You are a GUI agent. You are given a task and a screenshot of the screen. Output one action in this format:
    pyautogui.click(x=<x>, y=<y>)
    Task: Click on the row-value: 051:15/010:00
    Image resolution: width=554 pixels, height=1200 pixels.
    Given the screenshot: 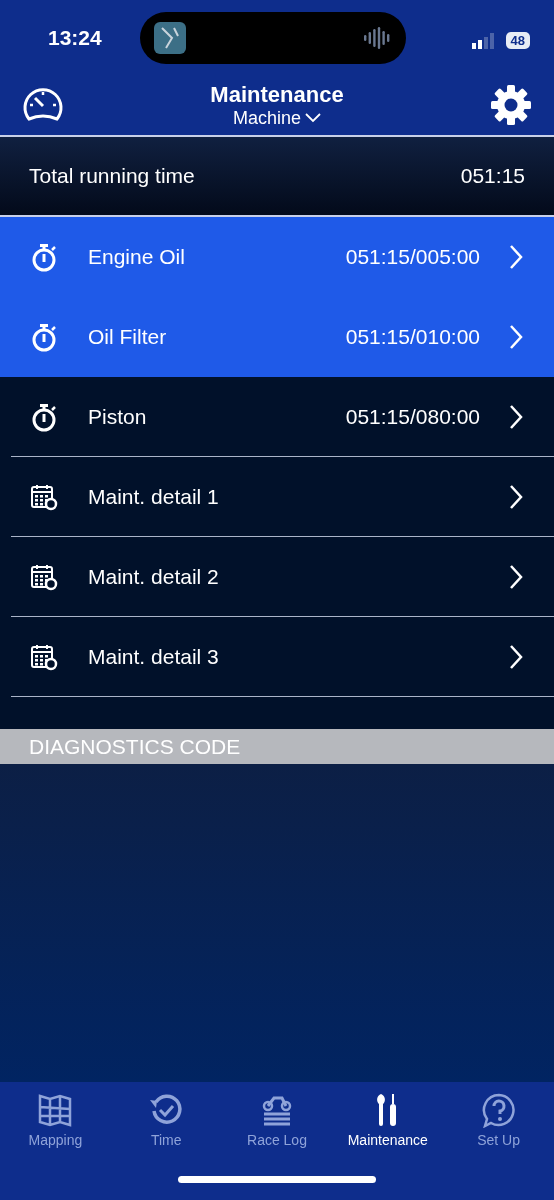 What is the action you would take?
    pyautogui.click(x=412, y=336)
    